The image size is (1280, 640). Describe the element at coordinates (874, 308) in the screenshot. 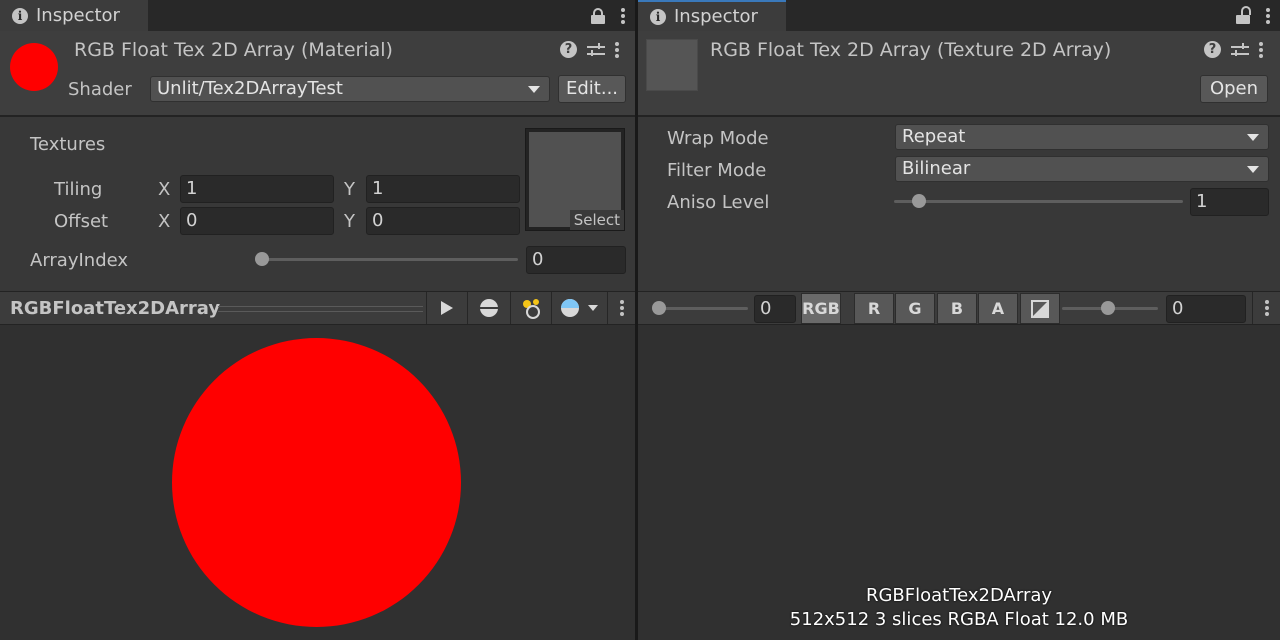

I see `channel-r-button: R` at that location.